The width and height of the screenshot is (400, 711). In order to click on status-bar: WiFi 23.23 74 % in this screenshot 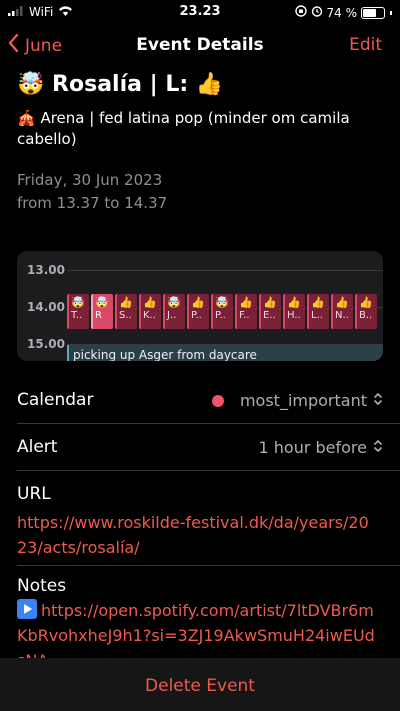, I will do `click(200, 13)`.